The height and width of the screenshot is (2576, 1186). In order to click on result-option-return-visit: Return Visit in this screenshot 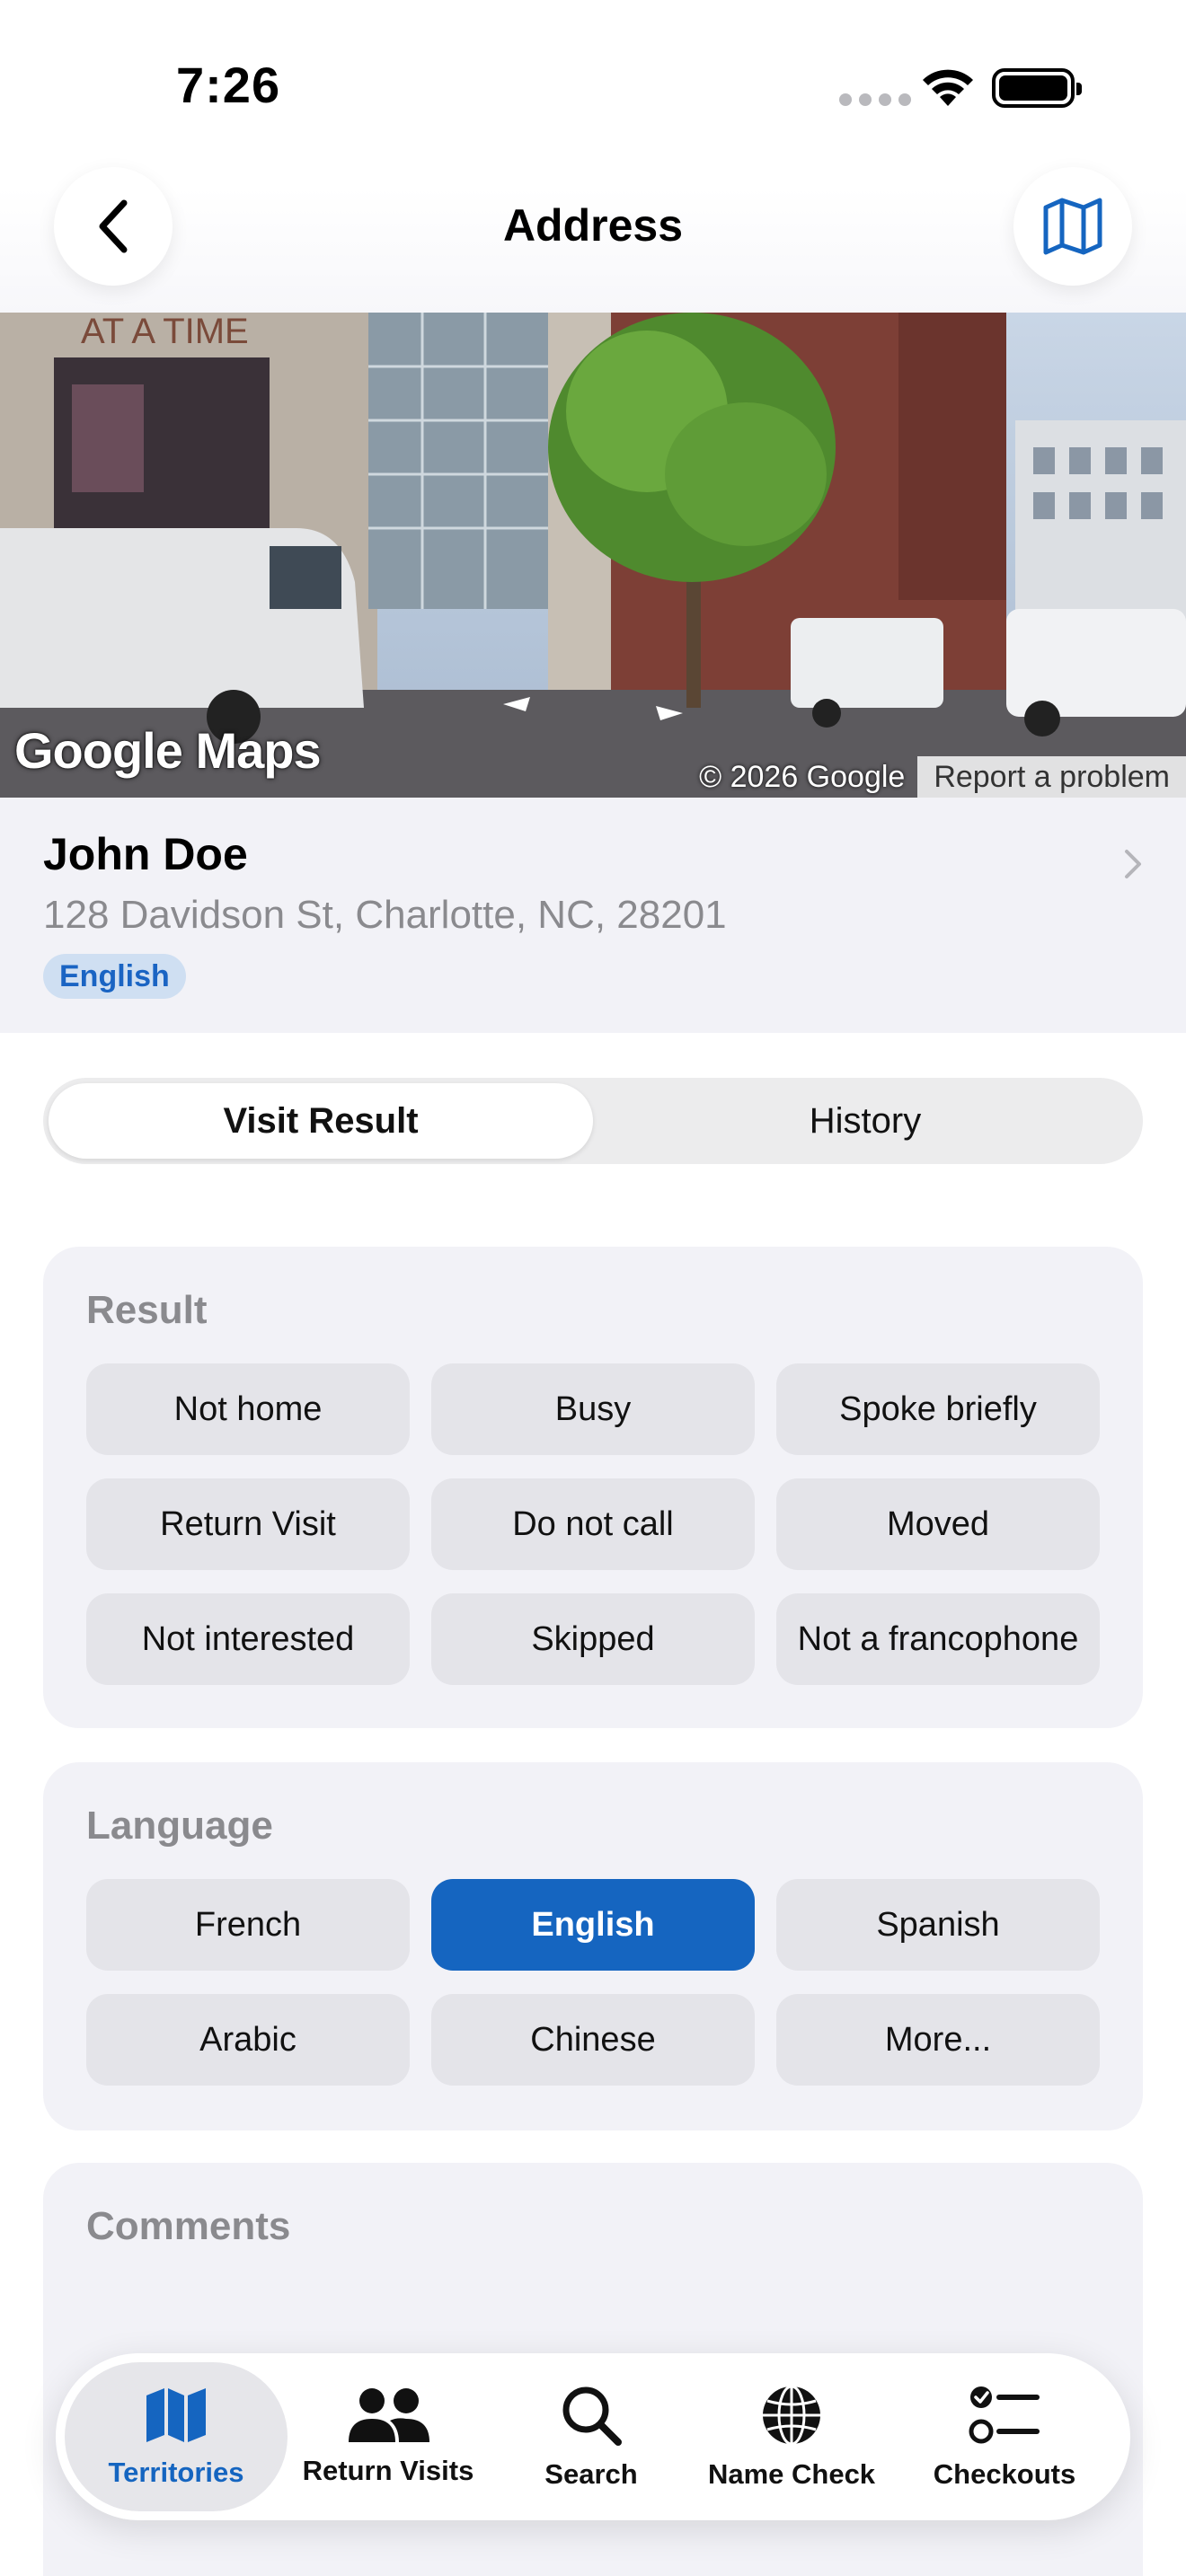, I will do `click(248, 1524)`.